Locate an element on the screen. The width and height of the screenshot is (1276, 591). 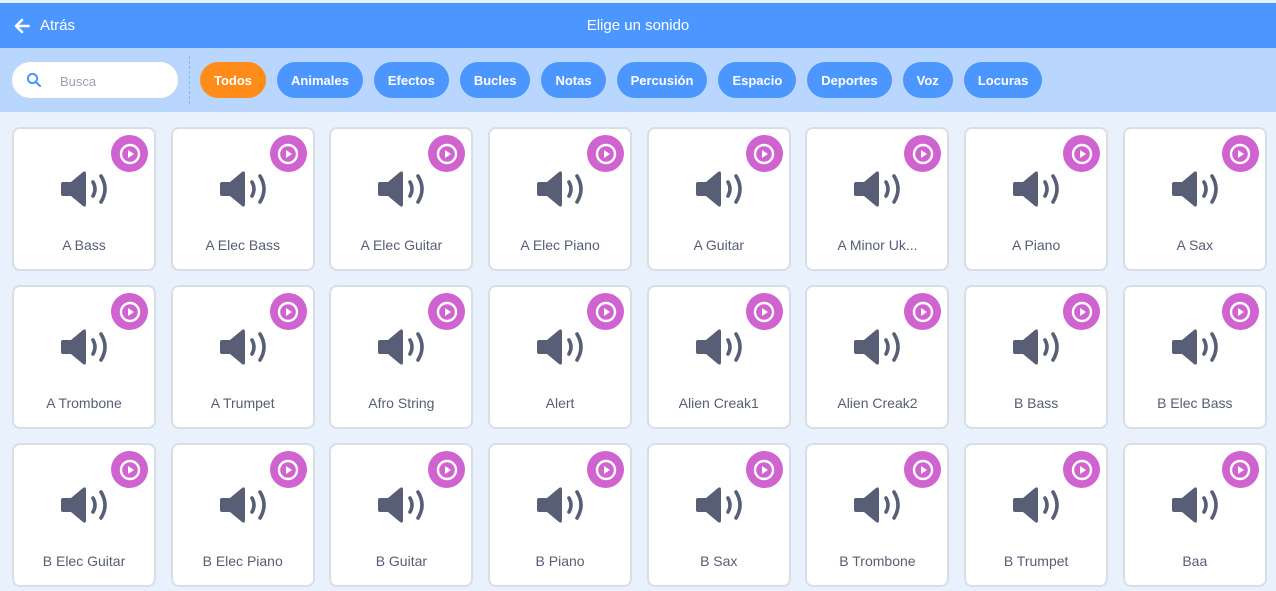
search-box is located at coordinates (95, 80).